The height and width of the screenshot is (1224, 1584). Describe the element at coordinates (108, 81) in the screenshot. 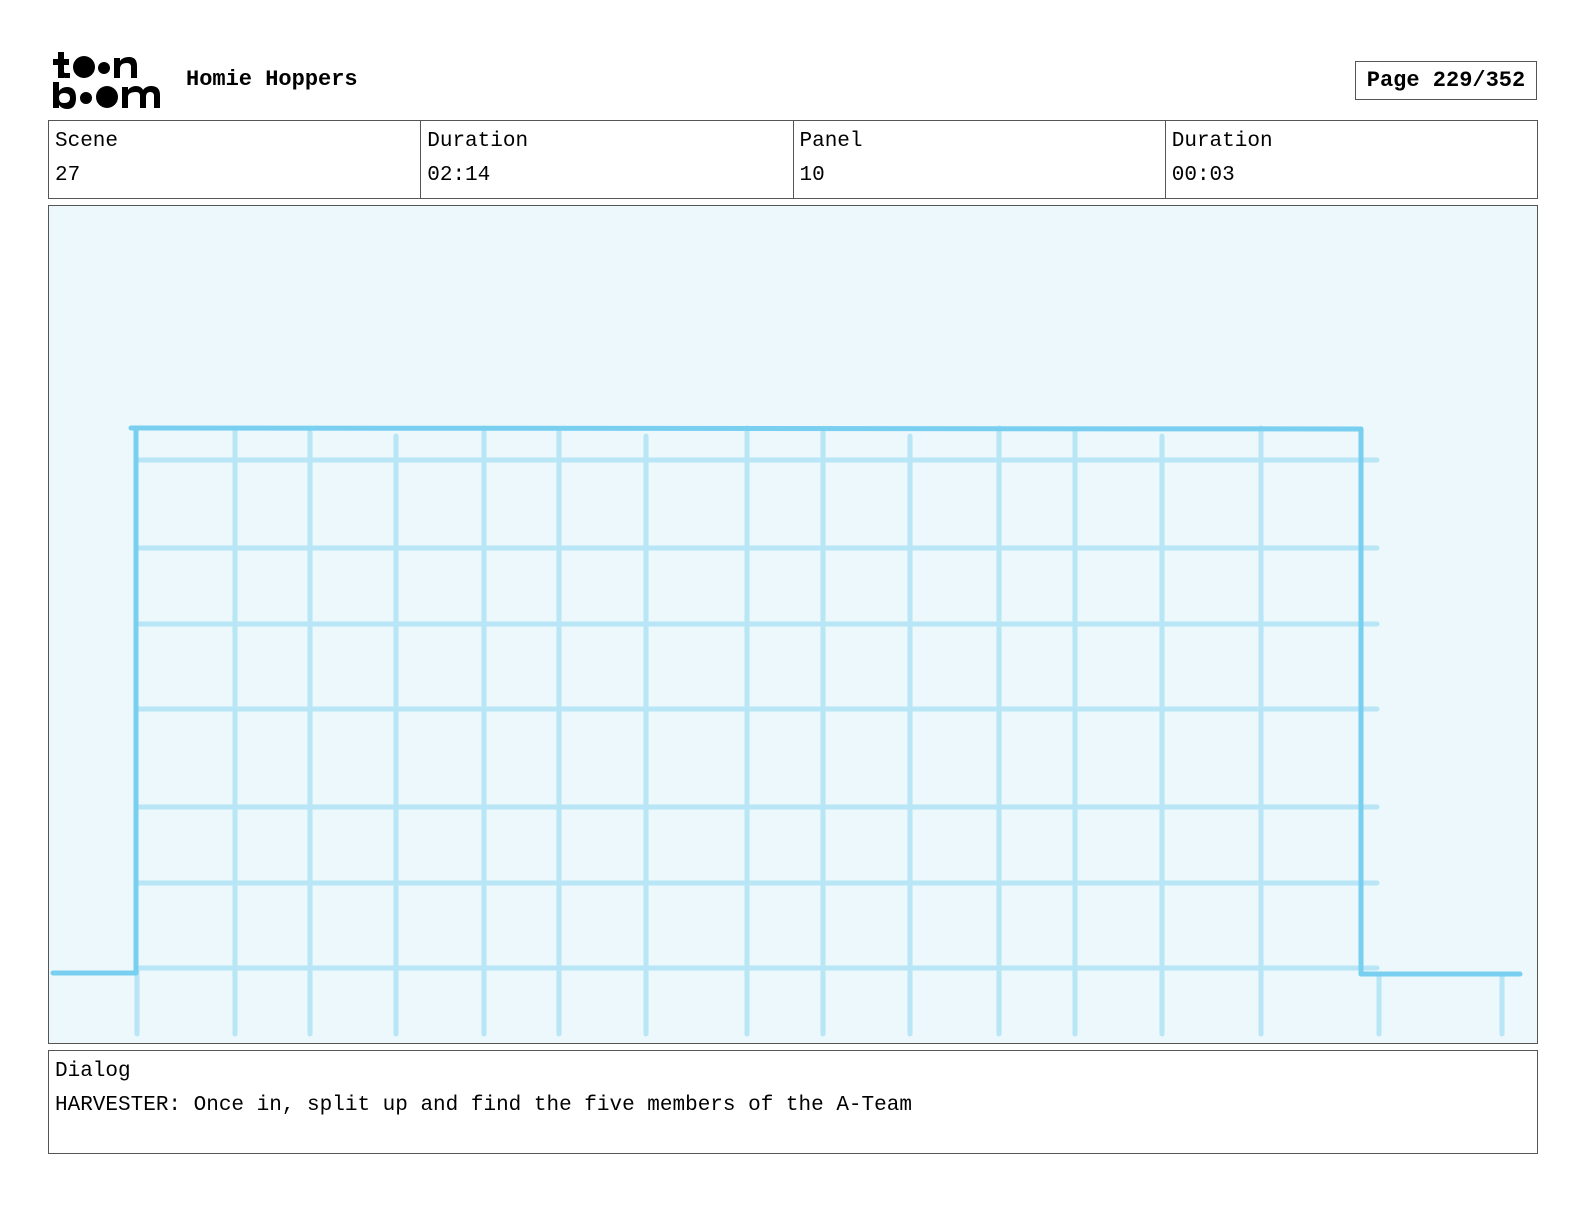

I see `toon-boom-logo` at that location.